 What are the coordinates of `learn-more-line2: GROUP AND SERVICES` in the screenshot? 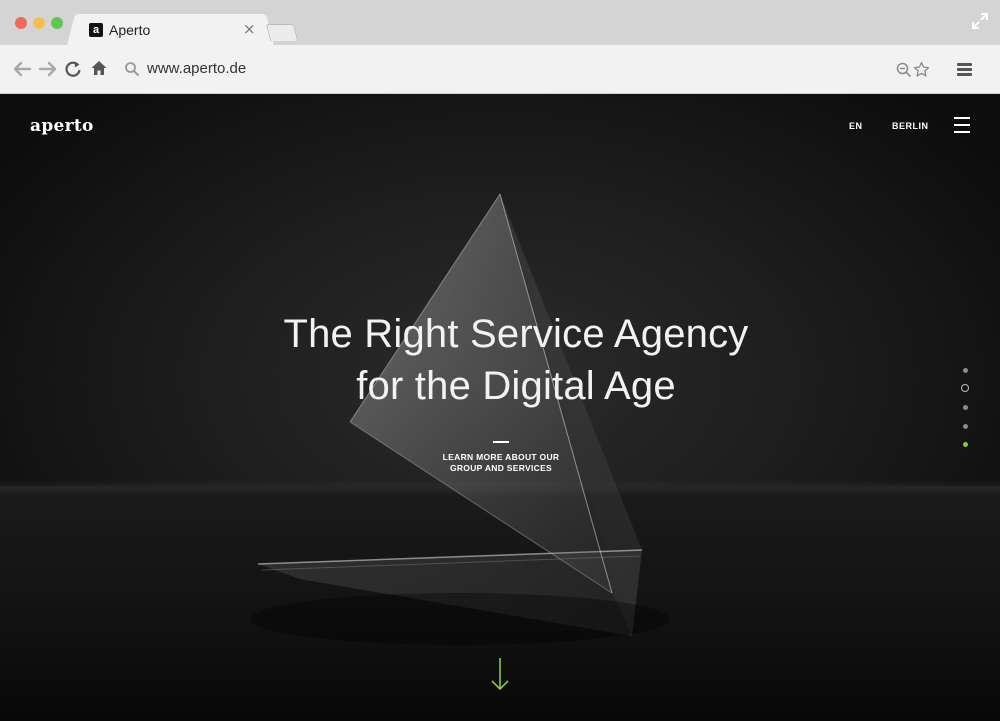 It's located at (501, 468).